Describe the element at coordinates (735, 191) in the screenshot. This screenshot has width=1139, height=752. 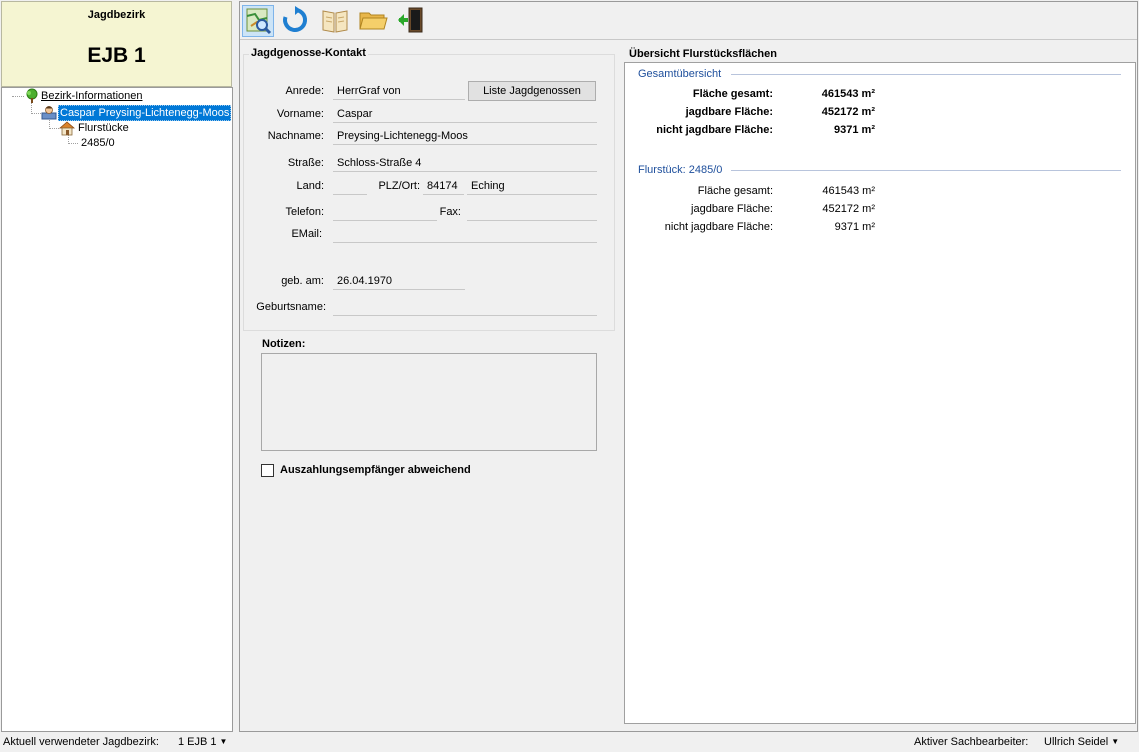
I see `parcel-area-label: Fläche gesamt:` at that location.